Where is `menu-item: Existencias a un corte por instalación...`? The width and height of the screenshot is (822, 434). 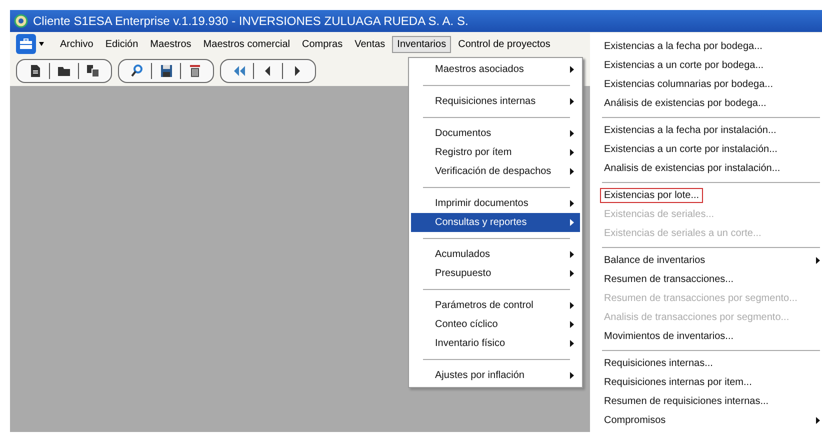 menu-item: Existencias a un corte por instalación... is located at coordinates (706, 149).